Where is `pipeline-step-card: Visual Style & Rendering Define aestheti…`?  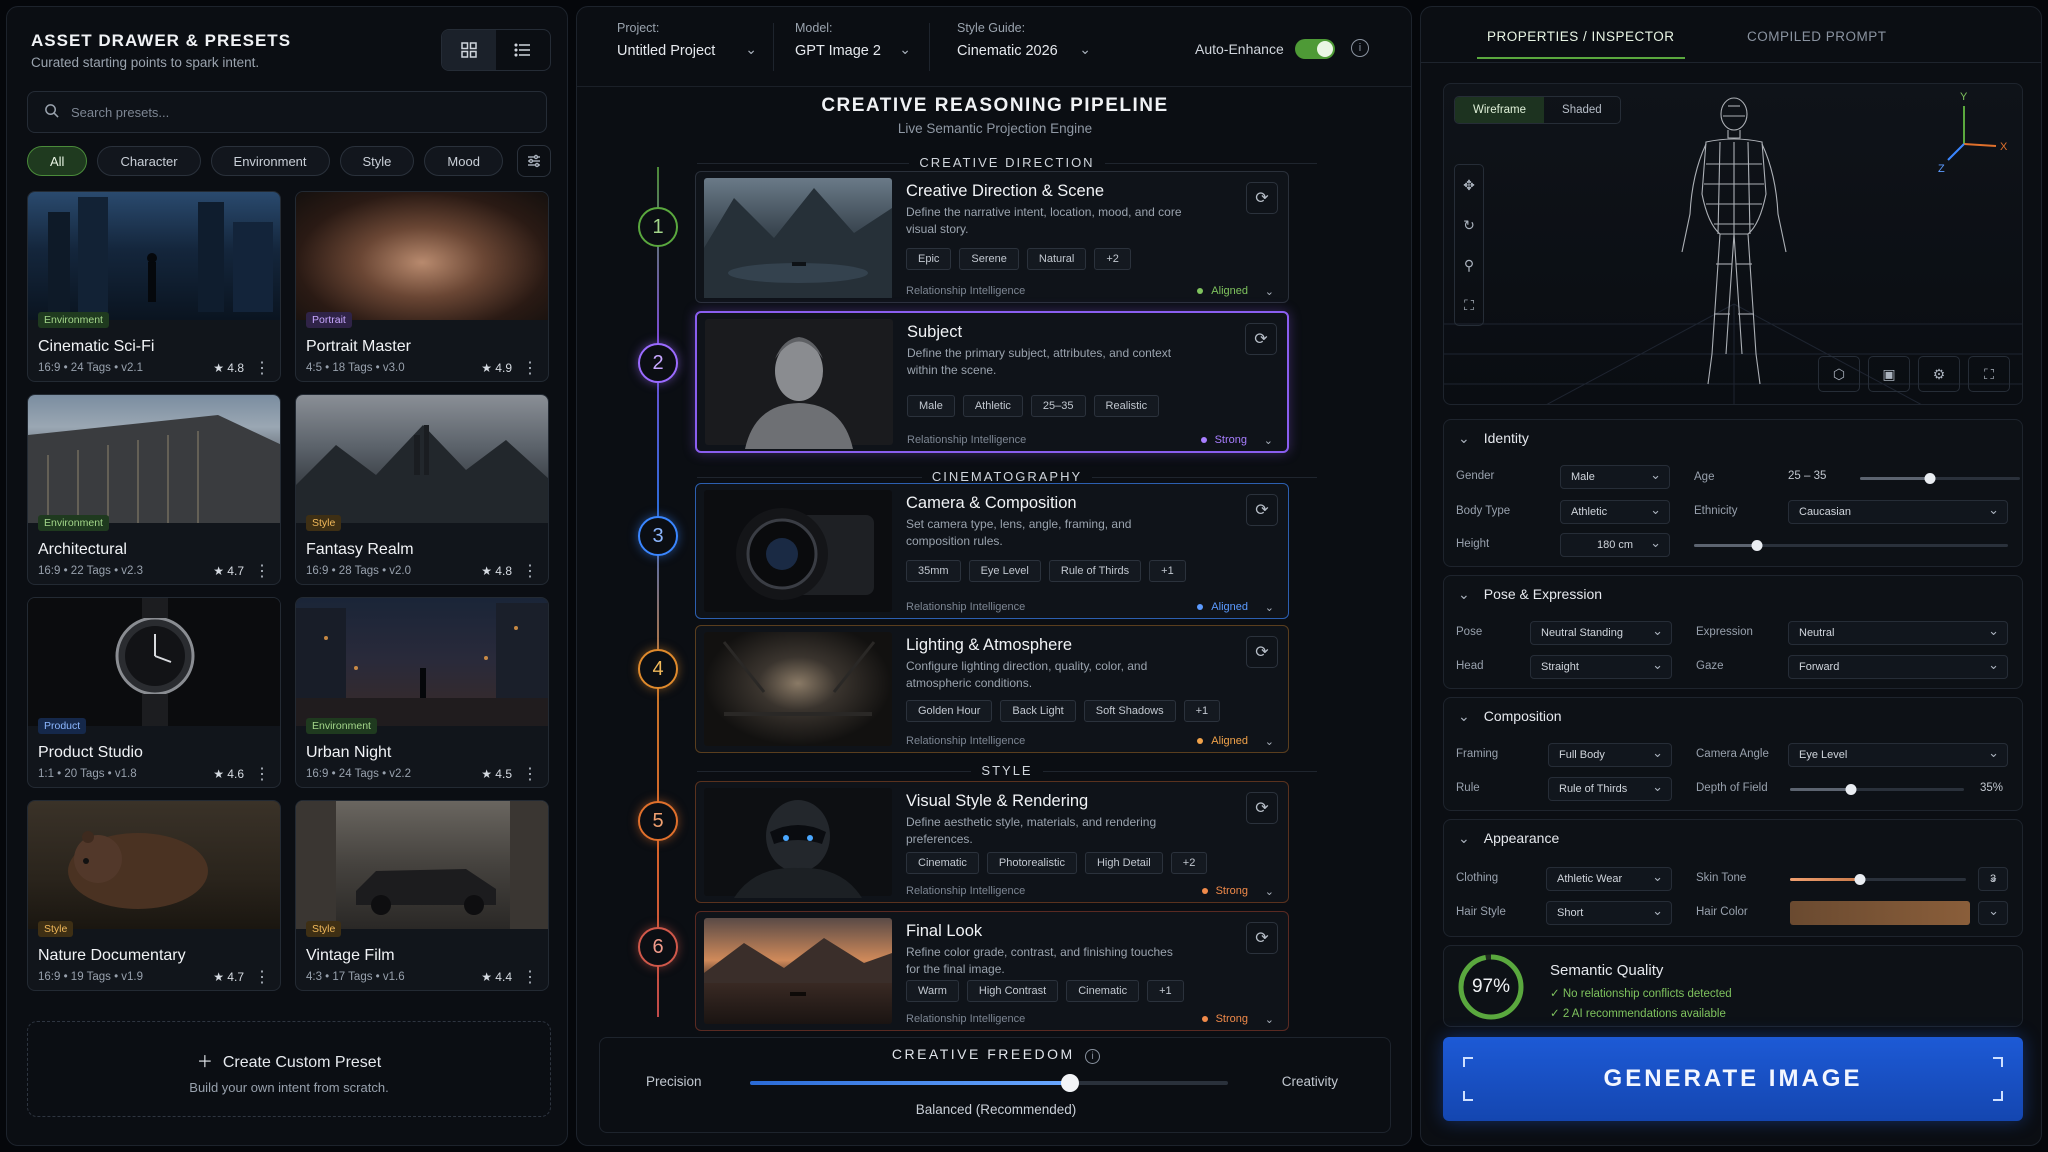
pipeline-step-card: Visual Style & Rendering Define aestheti… is located at coordinates (992, 842).